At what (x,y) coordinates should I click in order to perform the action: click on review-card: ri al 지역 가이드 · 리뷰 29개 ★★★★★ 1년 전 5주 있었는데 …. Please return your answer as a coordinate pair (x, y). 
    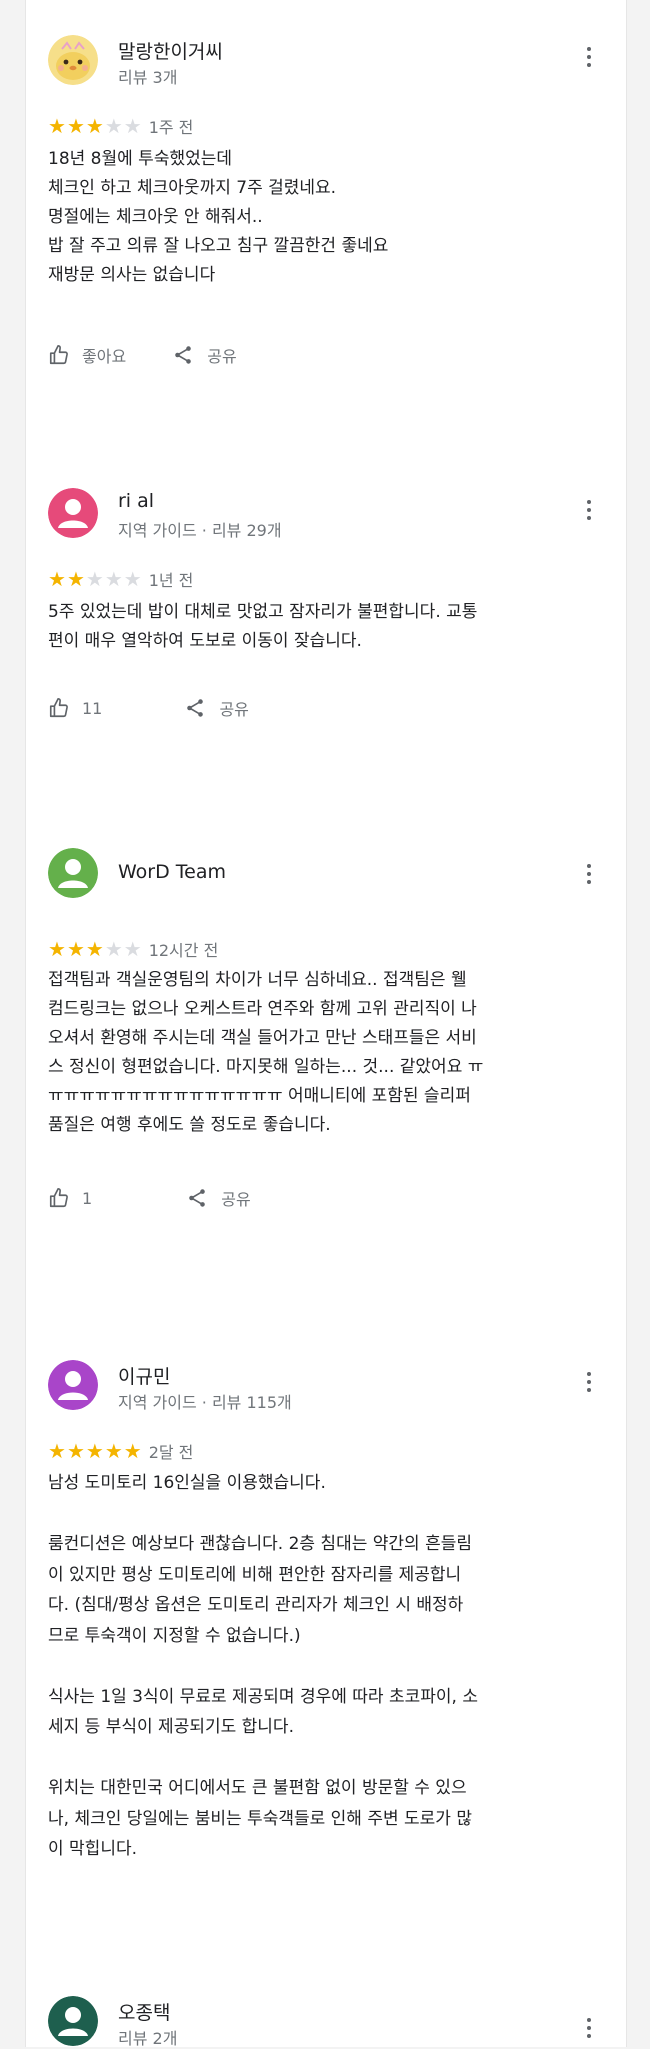
    Looking at the image, I should click on (326, 613).